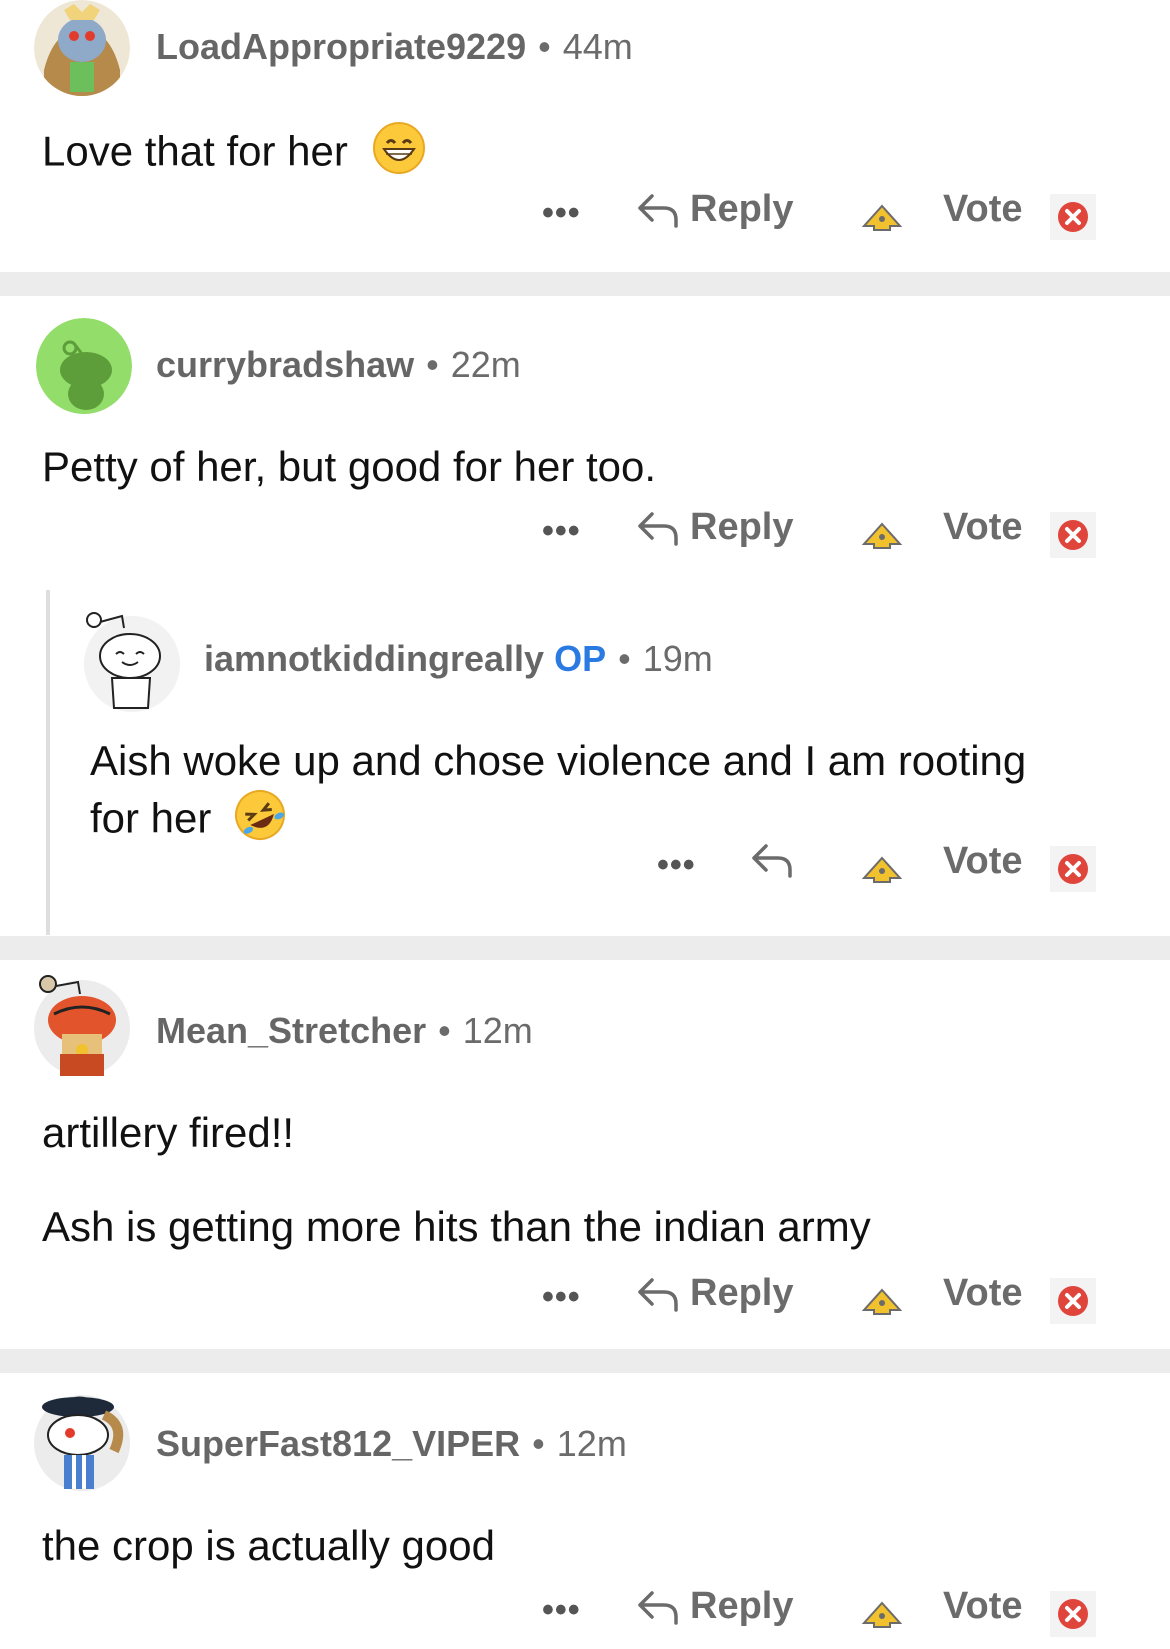 This screenshot has height=1649, width=1170. What do you see at coordinates (349, 466) in the screenshot?
I see `comment-body: Petty of her, but good for her too.` at bounding box center [349, 466].